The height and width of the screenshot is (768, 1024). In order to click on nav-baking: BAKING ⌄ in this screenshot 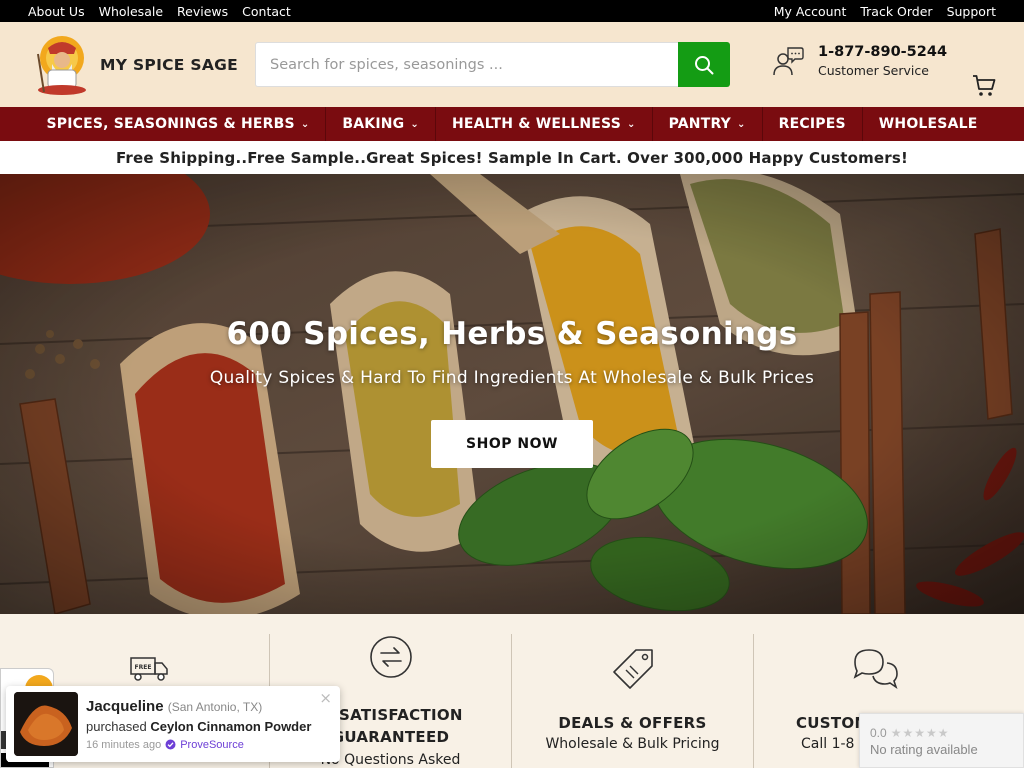, I will do `click(381, 124)`.